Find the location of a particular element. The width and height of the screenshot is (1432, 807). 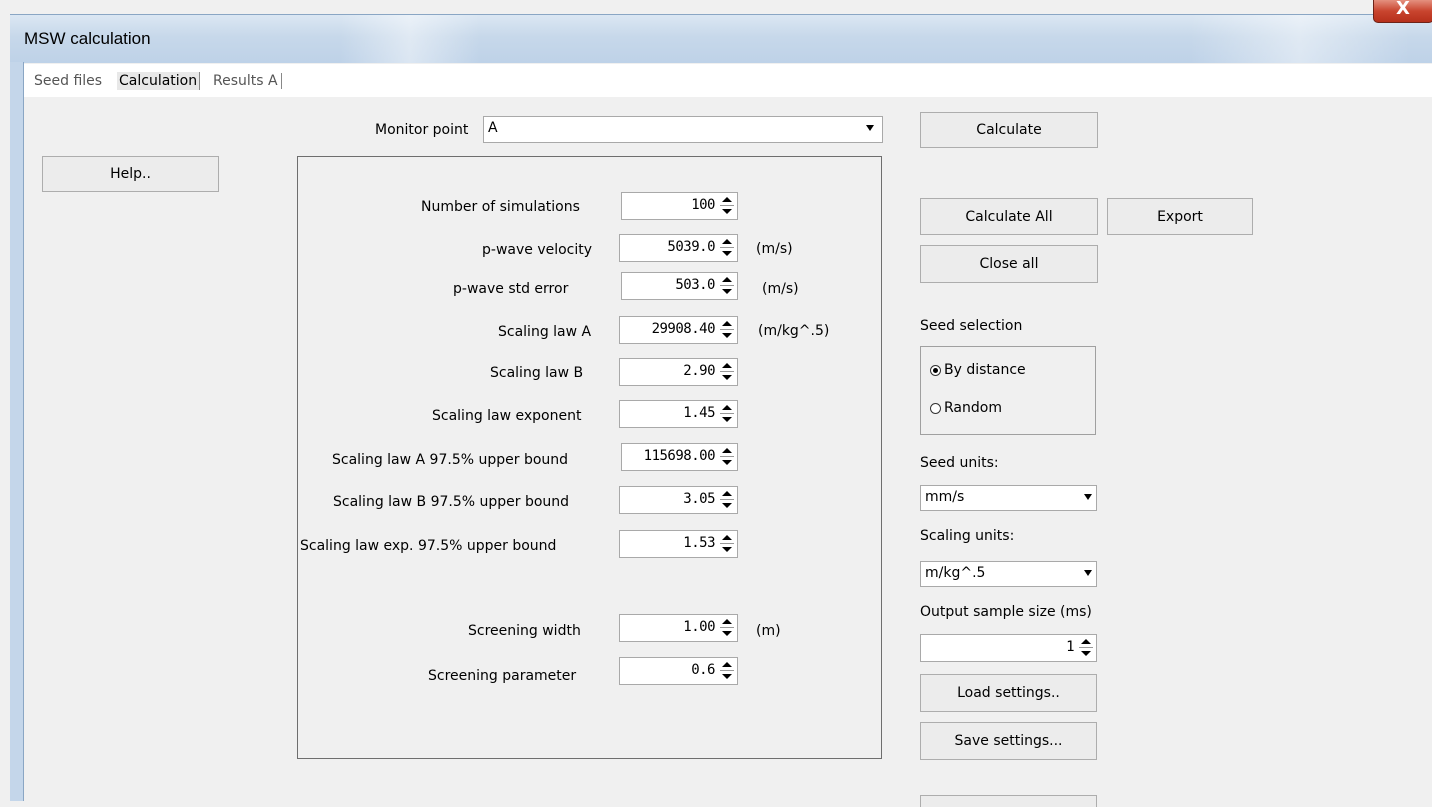

scaling-units-label: Scaling units: is located at coordinates (967, 536).